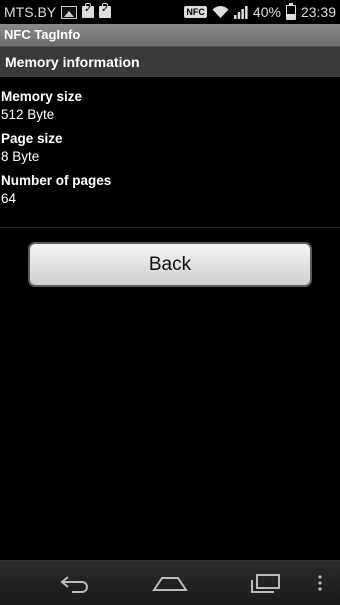  Describe the element at coordinates (318, 12) in the screenshot. I see `clock: 23:39` at that location.